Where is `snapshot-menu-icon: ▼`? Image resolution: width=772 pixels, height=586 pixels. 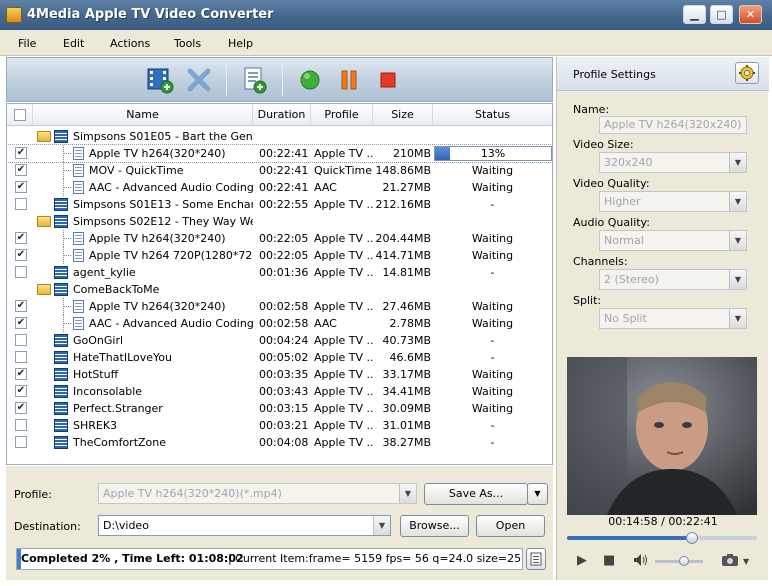 snapshot-menu-icon: ▼ is located at coordinates (746, 561).